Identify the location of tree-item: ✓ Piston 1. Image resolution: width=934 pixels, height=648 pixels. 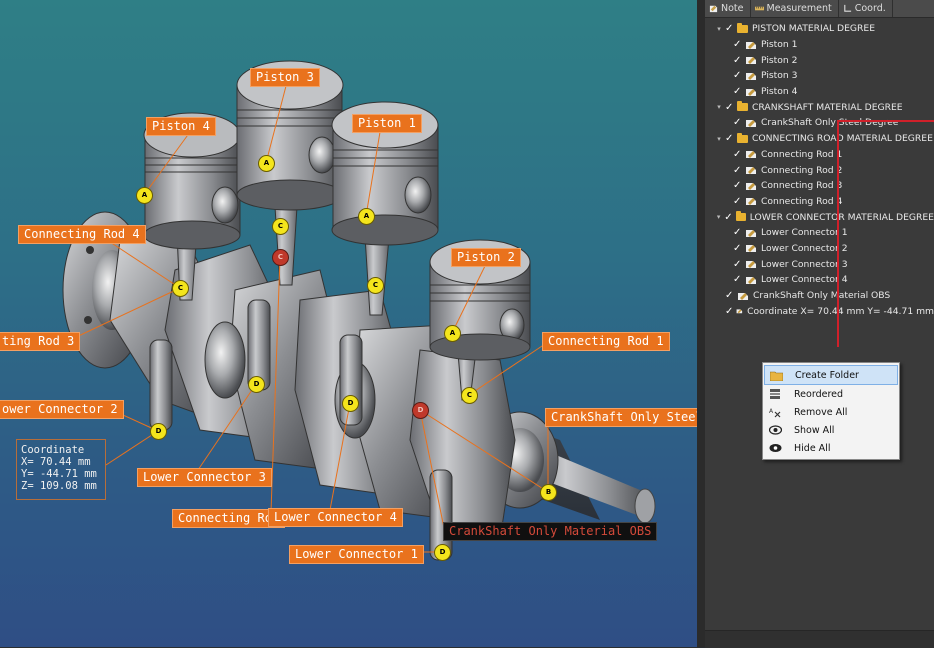
(819, 45).